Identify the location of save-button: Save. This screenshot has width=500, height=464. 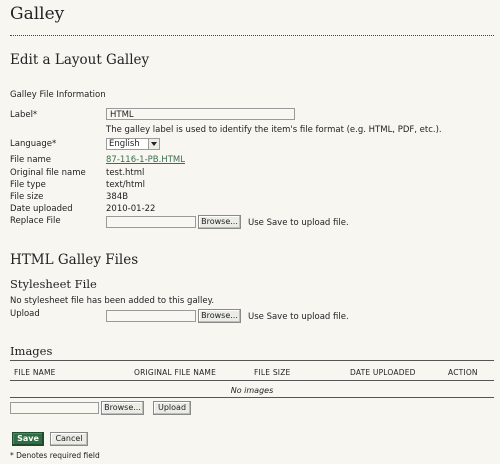
(28, 439).